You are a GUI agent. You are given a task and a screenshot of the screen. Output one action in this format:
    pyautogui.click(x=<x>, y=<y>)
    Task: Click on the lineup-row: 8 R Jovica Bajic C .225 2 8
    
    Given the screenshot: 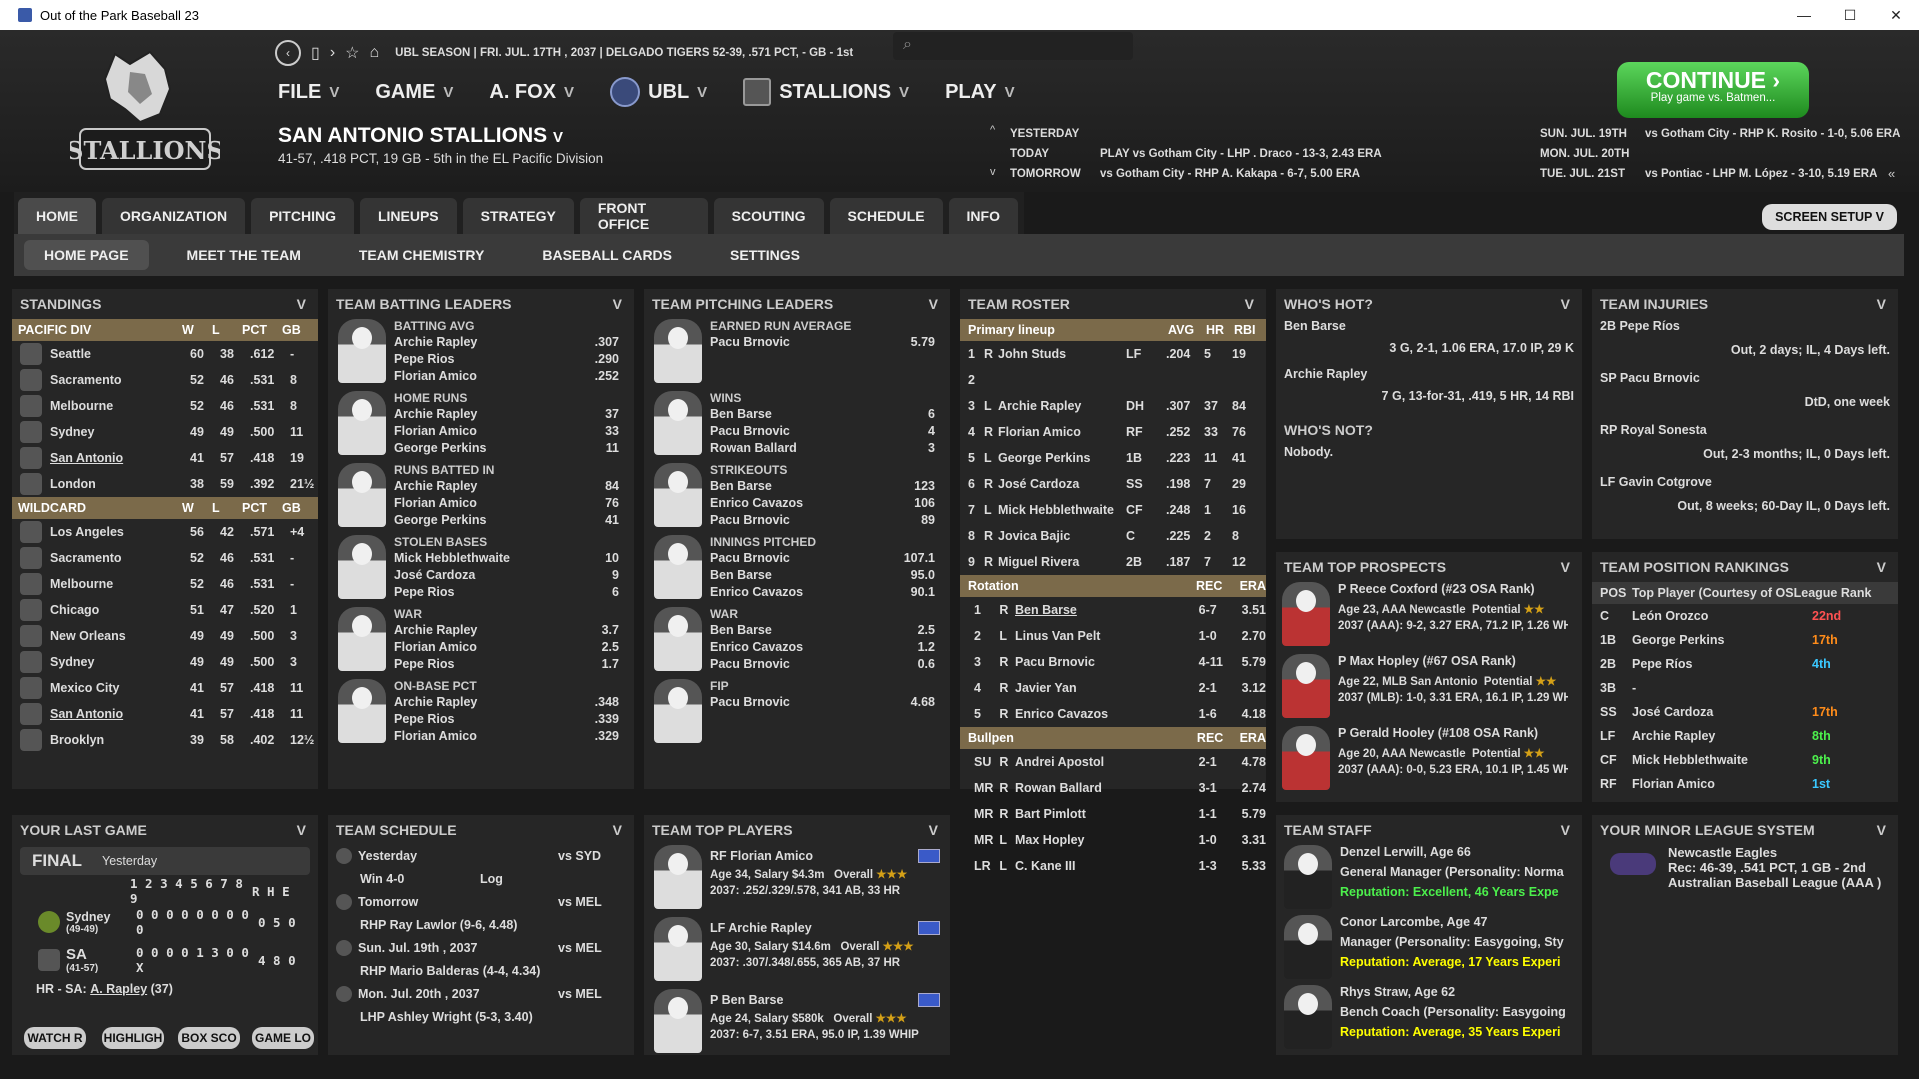 What is the action you would take?
    pyautogui.click(x=1113, y=536)
    